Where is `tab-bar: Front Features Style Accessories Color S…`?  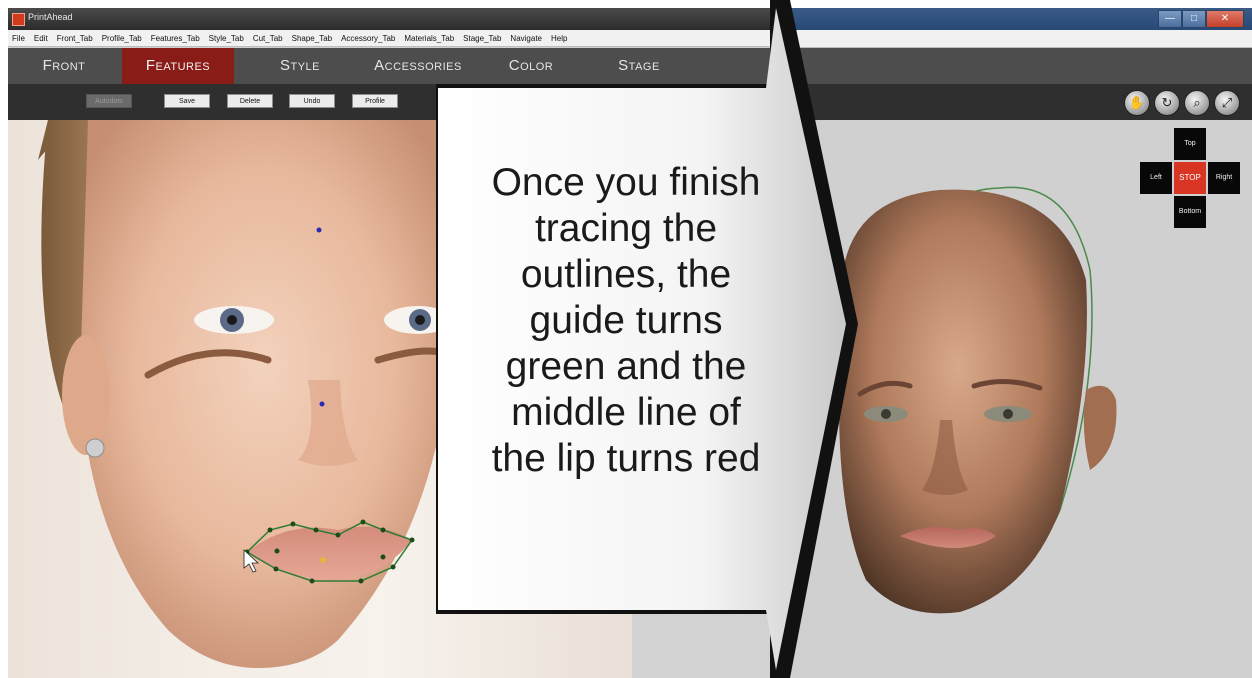 tab-bar: Front Features Style Accessories Color S… is located at coordinates (389, 66).